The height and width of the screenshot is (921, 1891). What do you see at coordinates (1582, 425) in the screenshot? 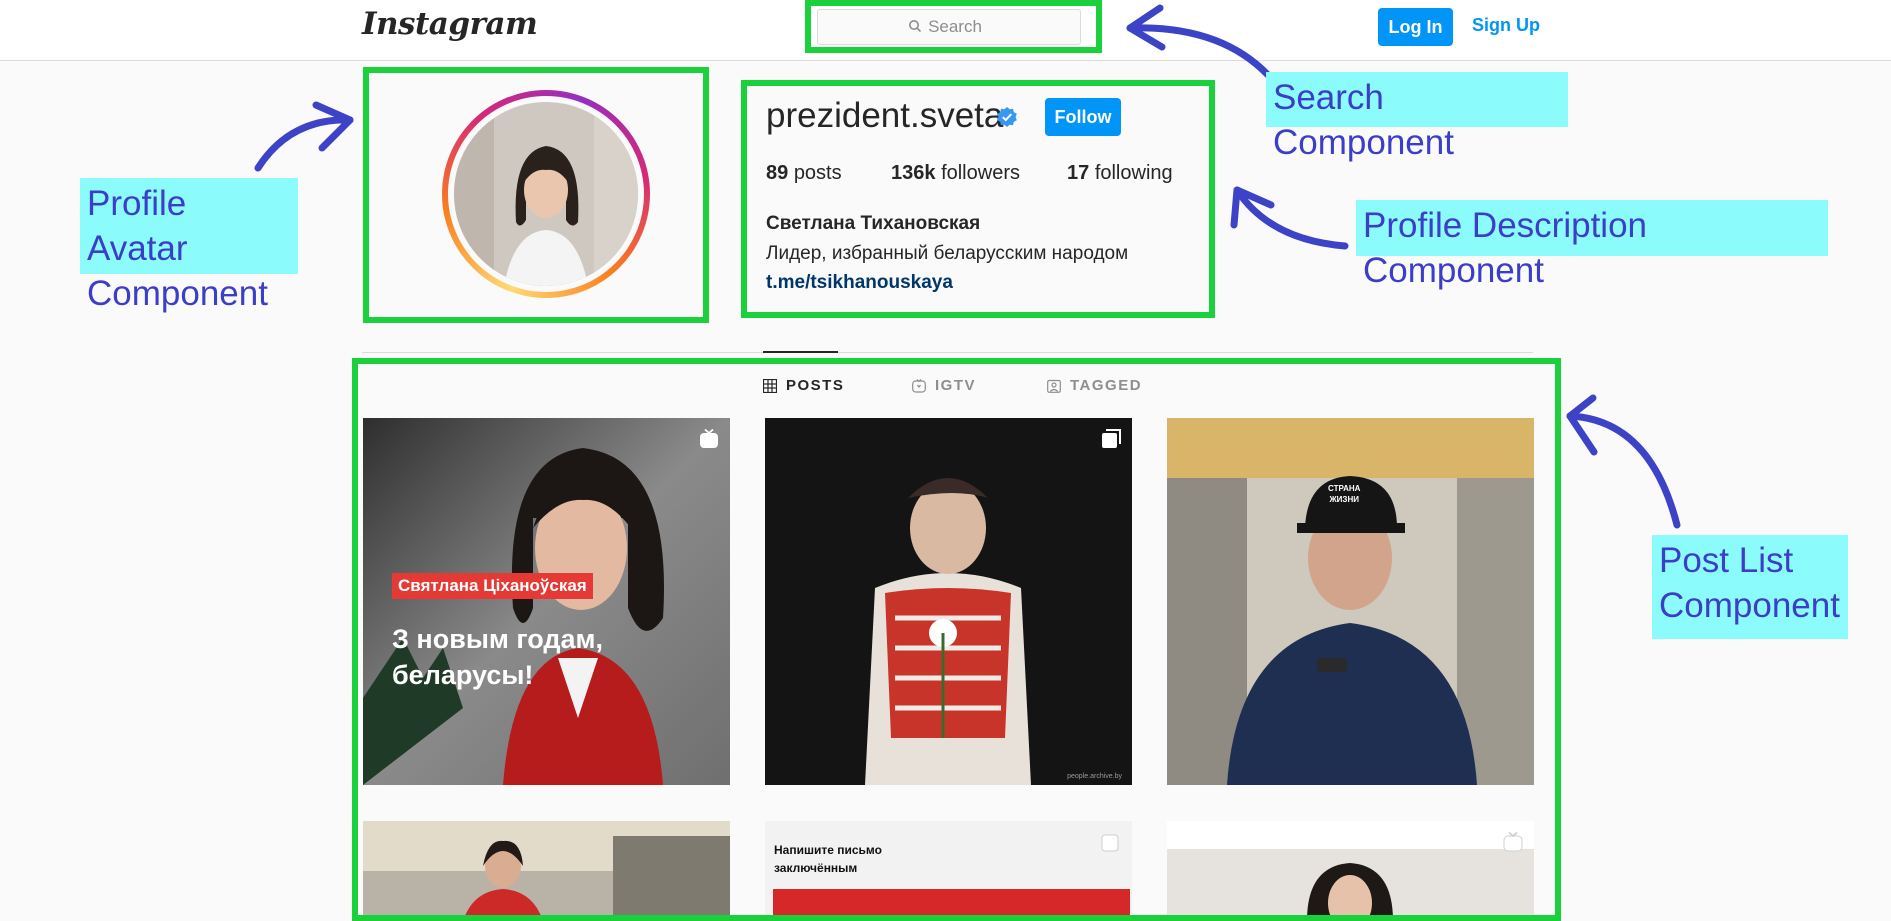
I see `arrow-to-posts-head` at bounding box center [1582, 425].